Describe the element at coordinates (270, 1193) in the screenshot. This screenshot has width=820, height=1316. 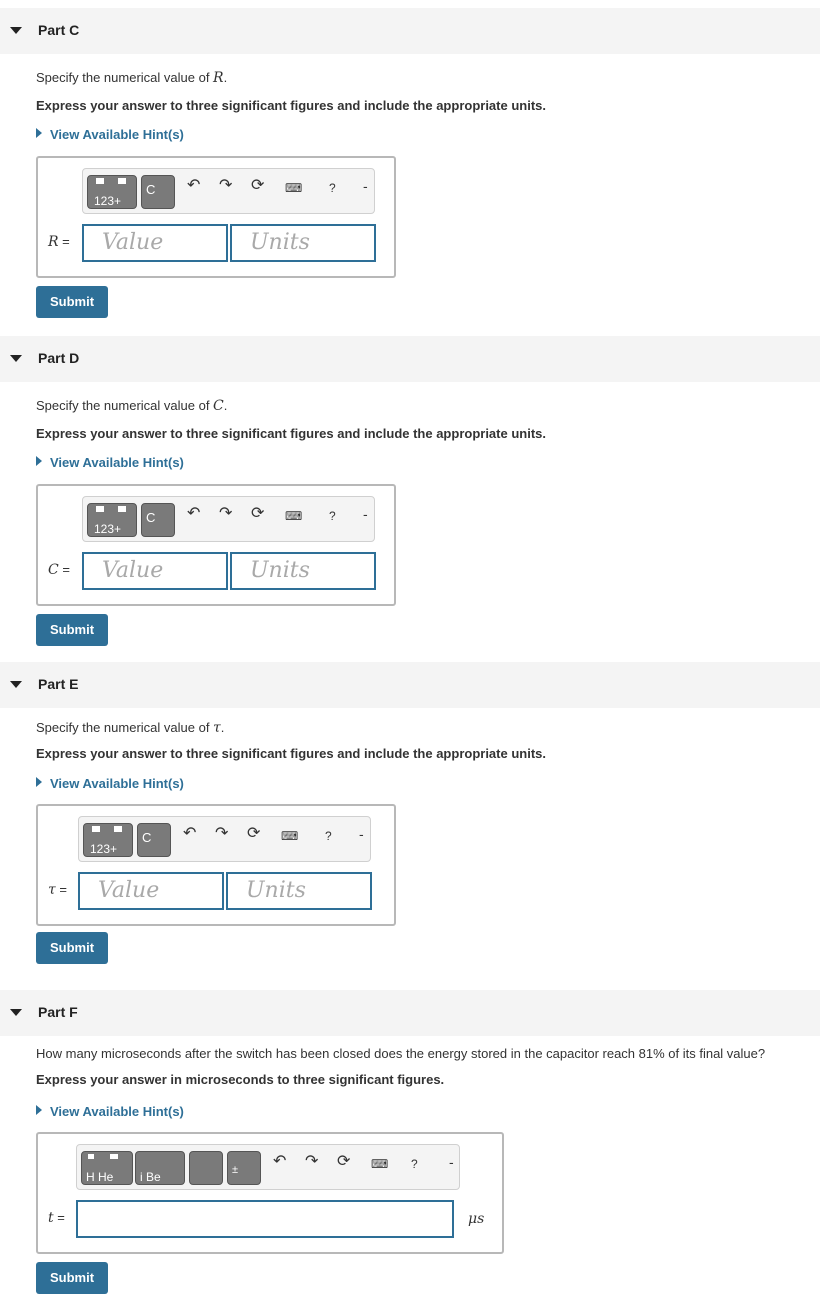
I see `answer-box: H He i Be ± ↶ ↷ ⟳ ⌨ ? - t = μs` at that location.